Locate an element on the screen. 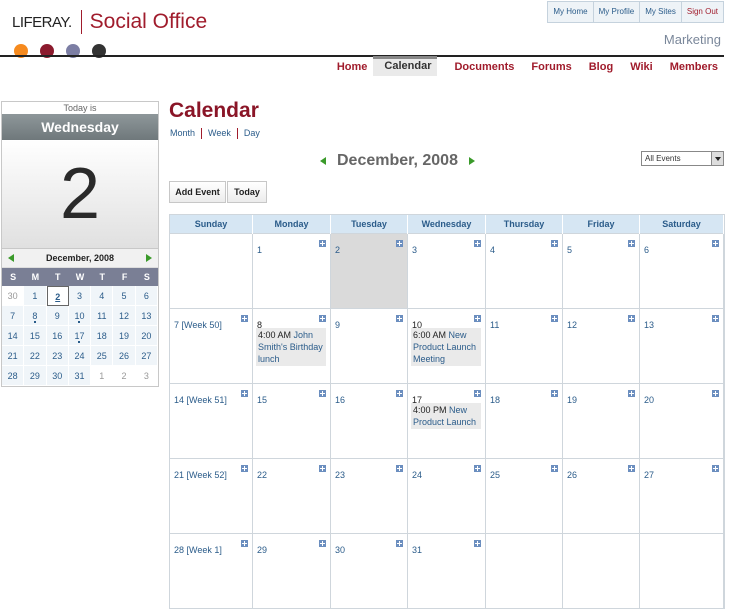  calendar-cell: 31 is located at coordinates (447, 571).